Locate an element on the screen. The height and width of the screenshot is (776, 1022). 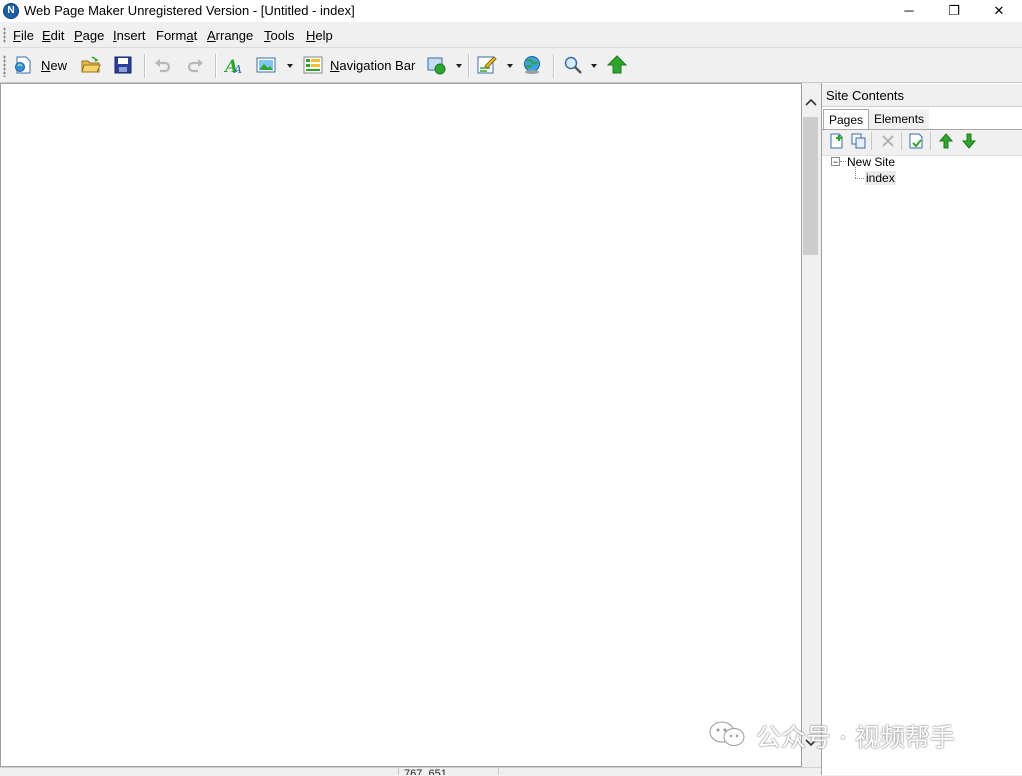
app-logo-icon: N is located at coordinates (11, 11).